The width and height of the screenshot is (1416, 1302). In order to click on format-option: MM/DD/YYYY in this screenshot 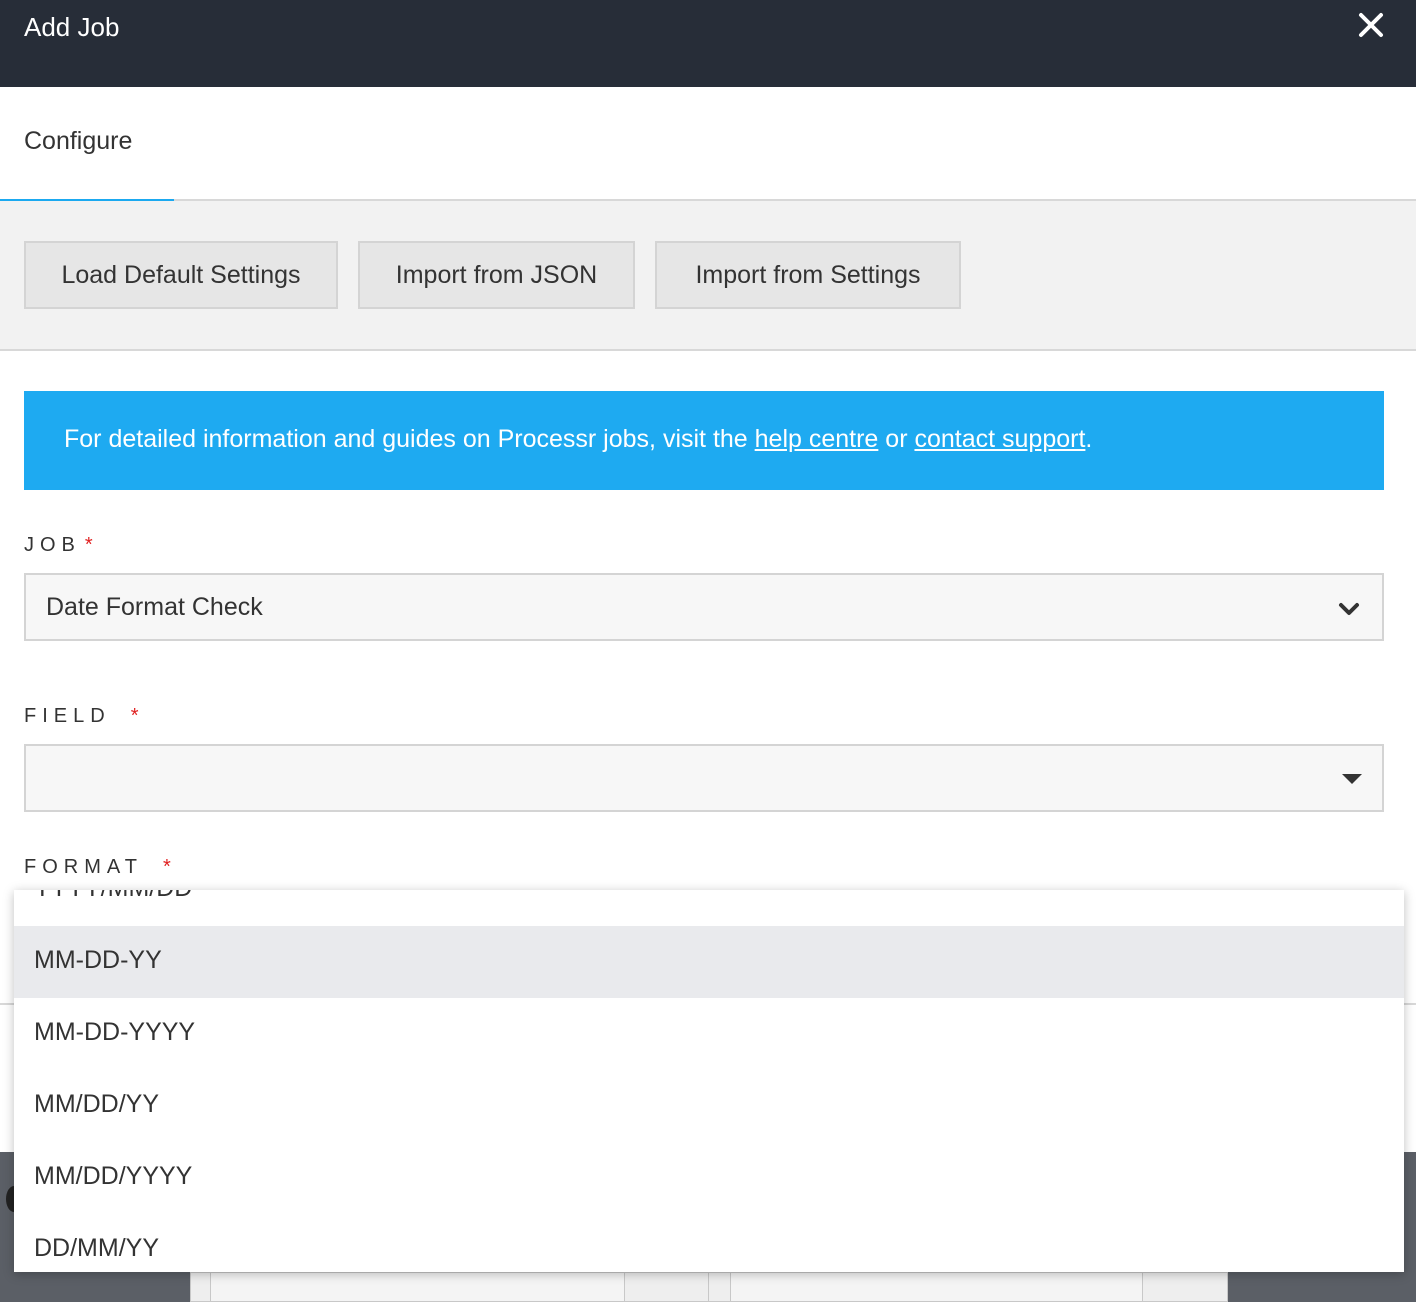, I will do `click(709, 1178)`.